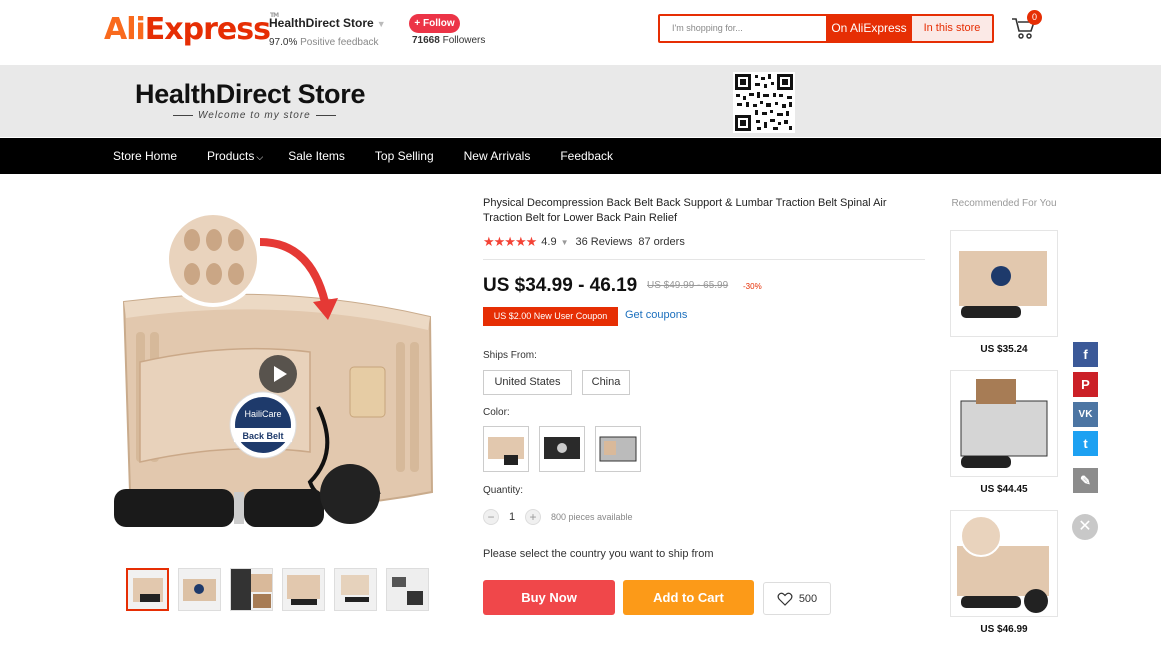  Describe the element at coordinates (125, 29) in the screenshot. I see `logo-part-ali: Ali` at that location.